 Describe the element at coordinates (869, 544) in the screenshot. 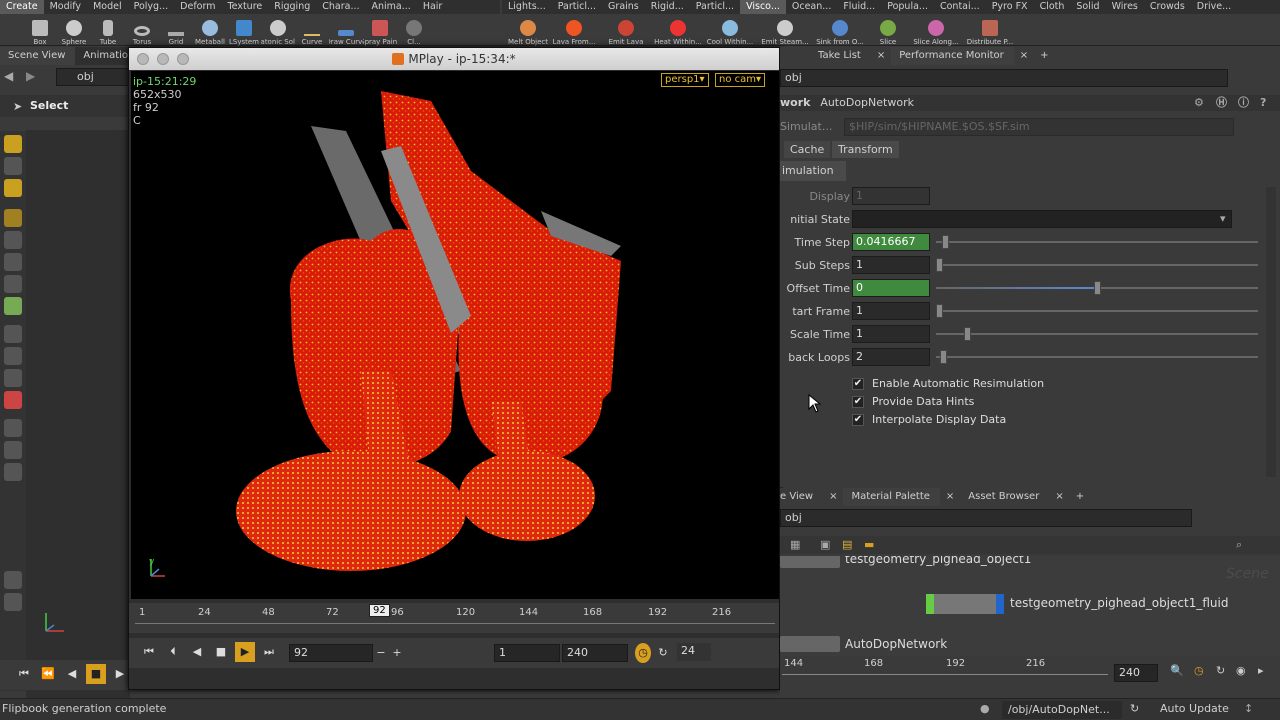

I see `bundle-icon: ▬` at that location.